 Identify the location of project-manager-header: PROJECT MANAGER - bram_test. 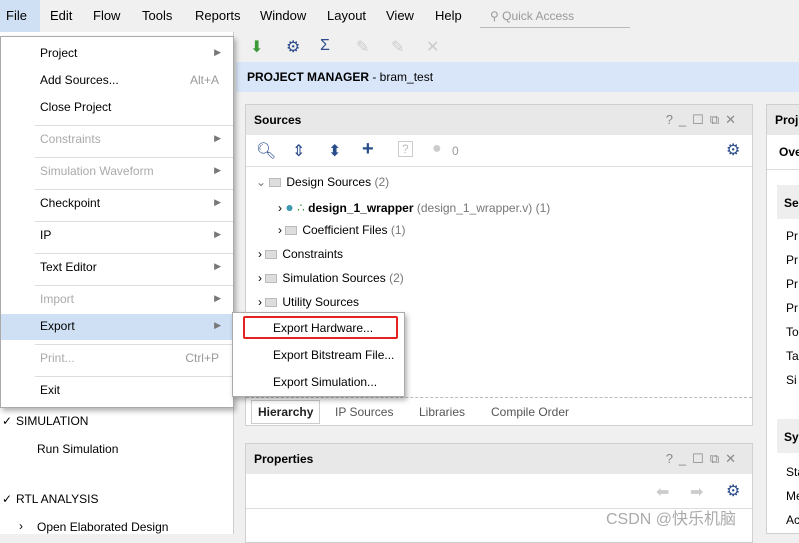
(517, 77).